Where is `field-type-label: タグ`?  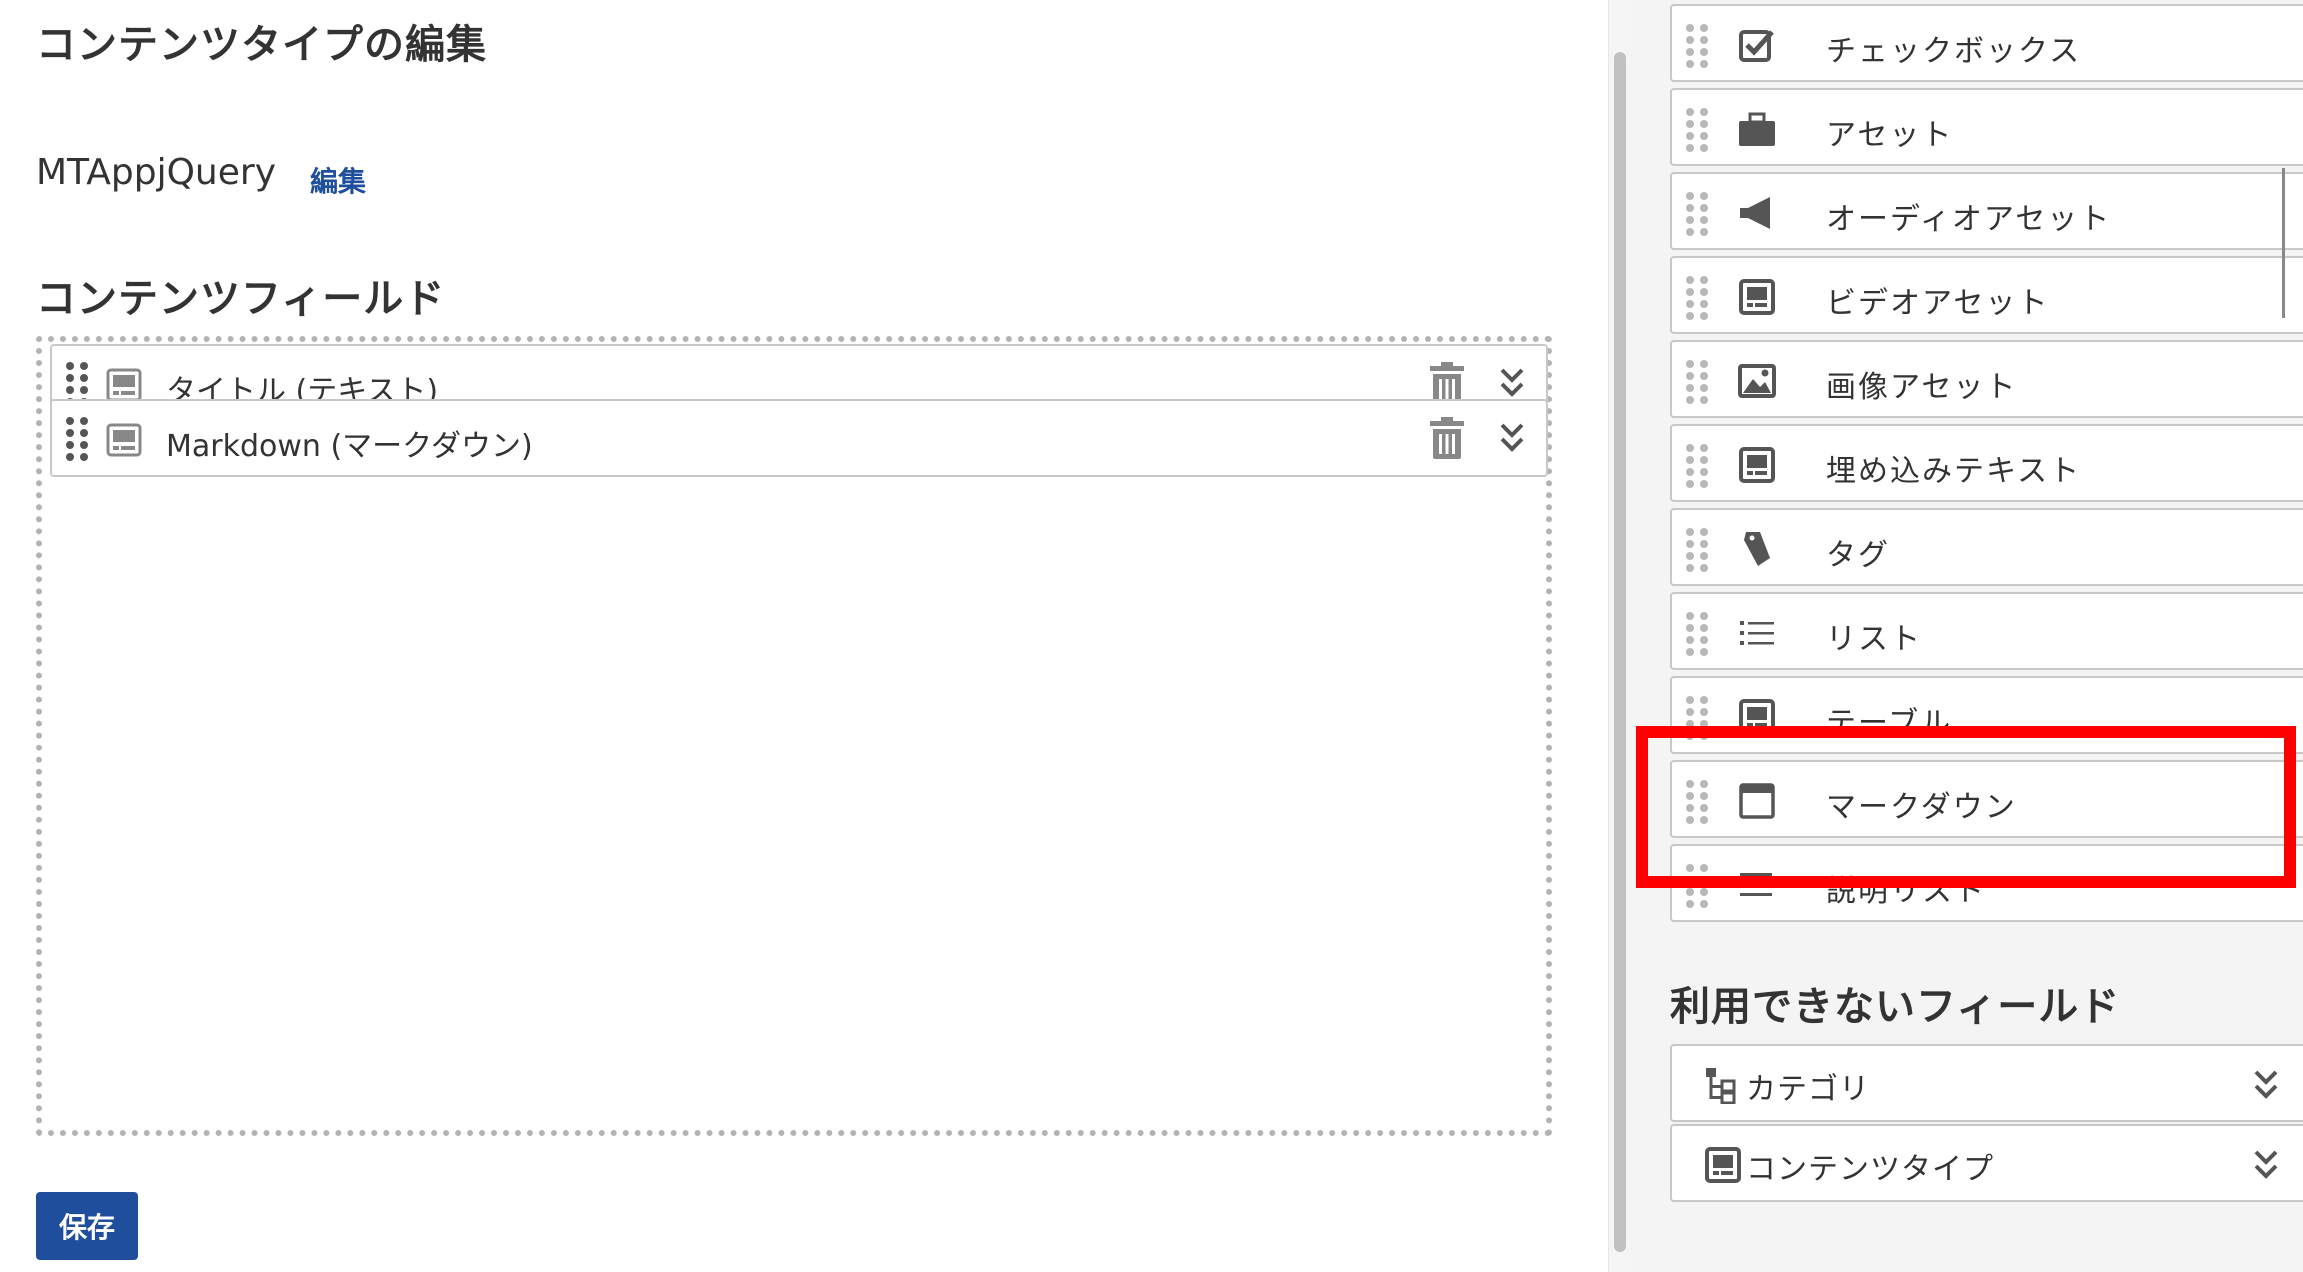 field-type-label: タグ is located at coordinates (1858, 555).